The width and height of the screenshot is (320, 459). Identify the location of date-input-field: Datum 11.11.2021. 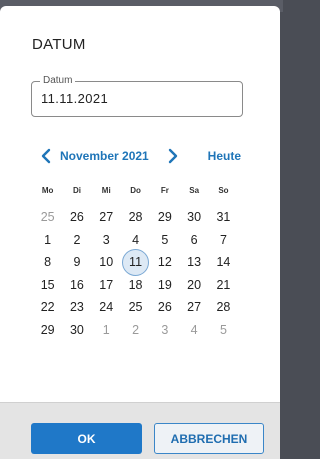
(137, 95).